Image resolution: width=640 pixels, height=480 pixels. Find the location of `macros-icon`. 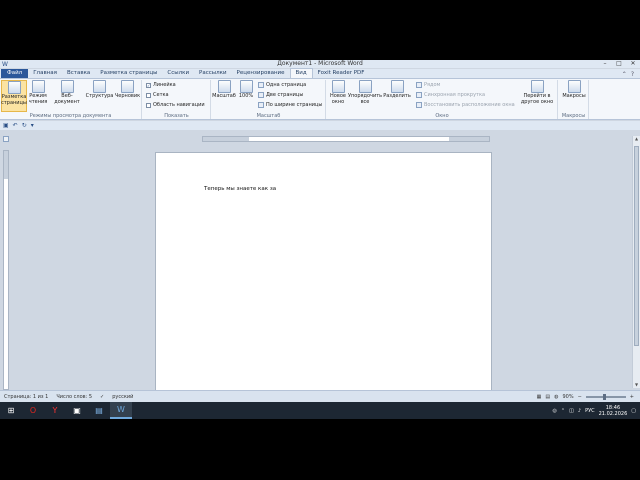

macros-icon is located at coordinates (574, 86).